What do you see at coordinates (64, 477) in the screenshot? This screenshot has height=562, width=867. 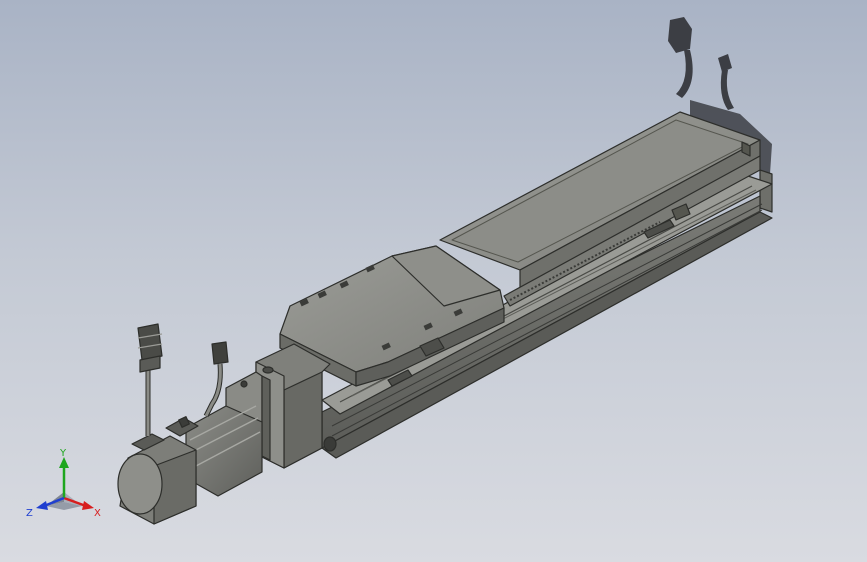 I see `y-axis-arrow` at bounding box center [64, 477].